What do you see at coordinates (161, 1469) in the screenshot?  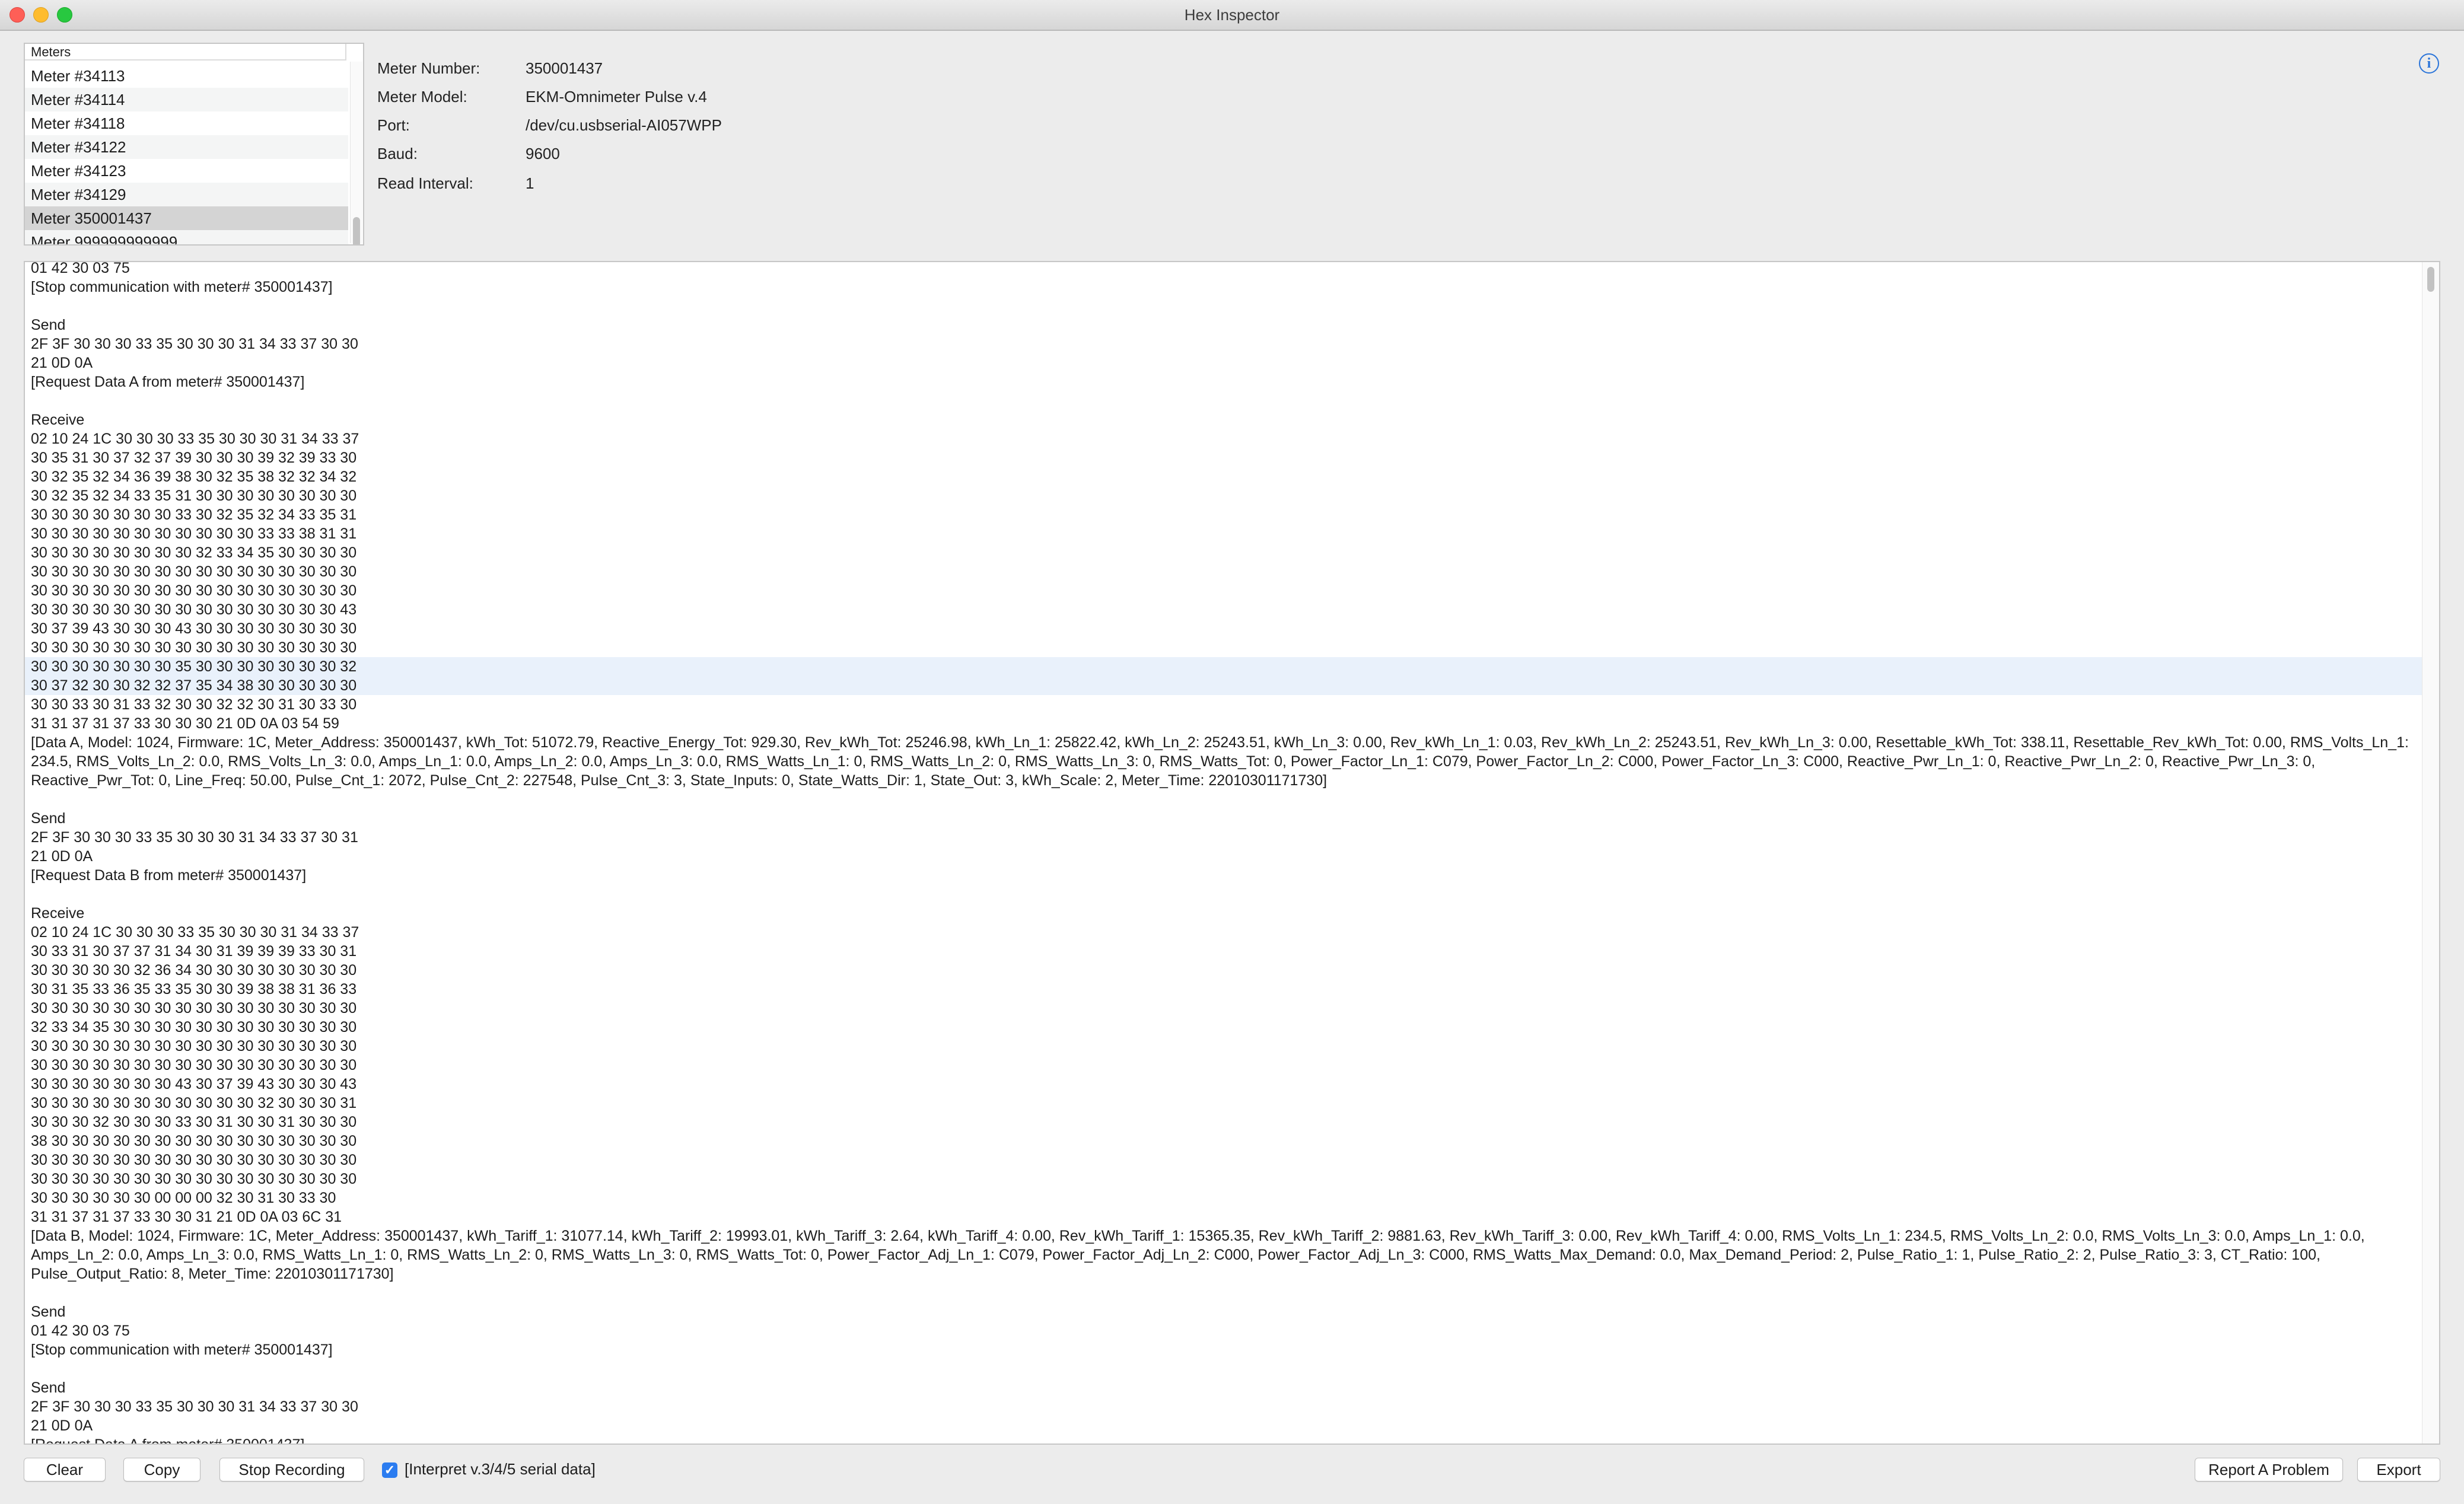 I see `copy-button: Copy` at bounding box center [161, 1469].